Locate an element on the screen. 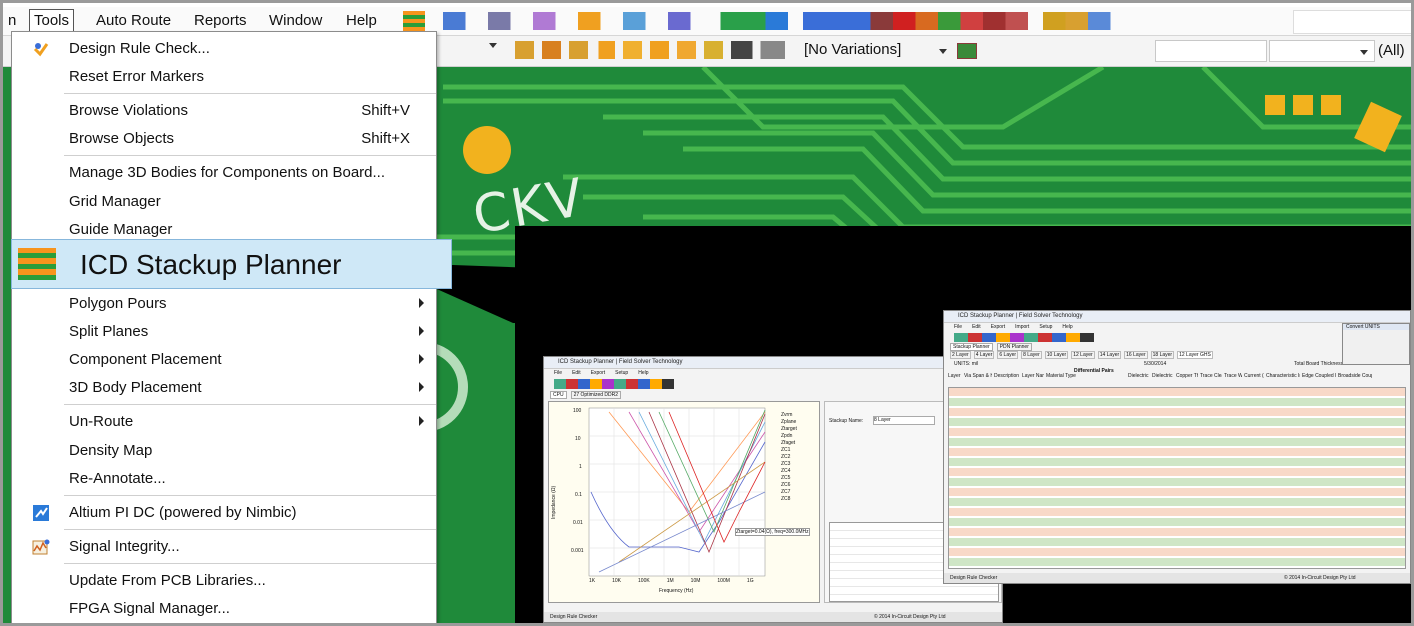 This screenshot has height=626, width=1414. menu-item-label: Altium PI DC (powered by Nimbic) is located at coordinates (183, 512).